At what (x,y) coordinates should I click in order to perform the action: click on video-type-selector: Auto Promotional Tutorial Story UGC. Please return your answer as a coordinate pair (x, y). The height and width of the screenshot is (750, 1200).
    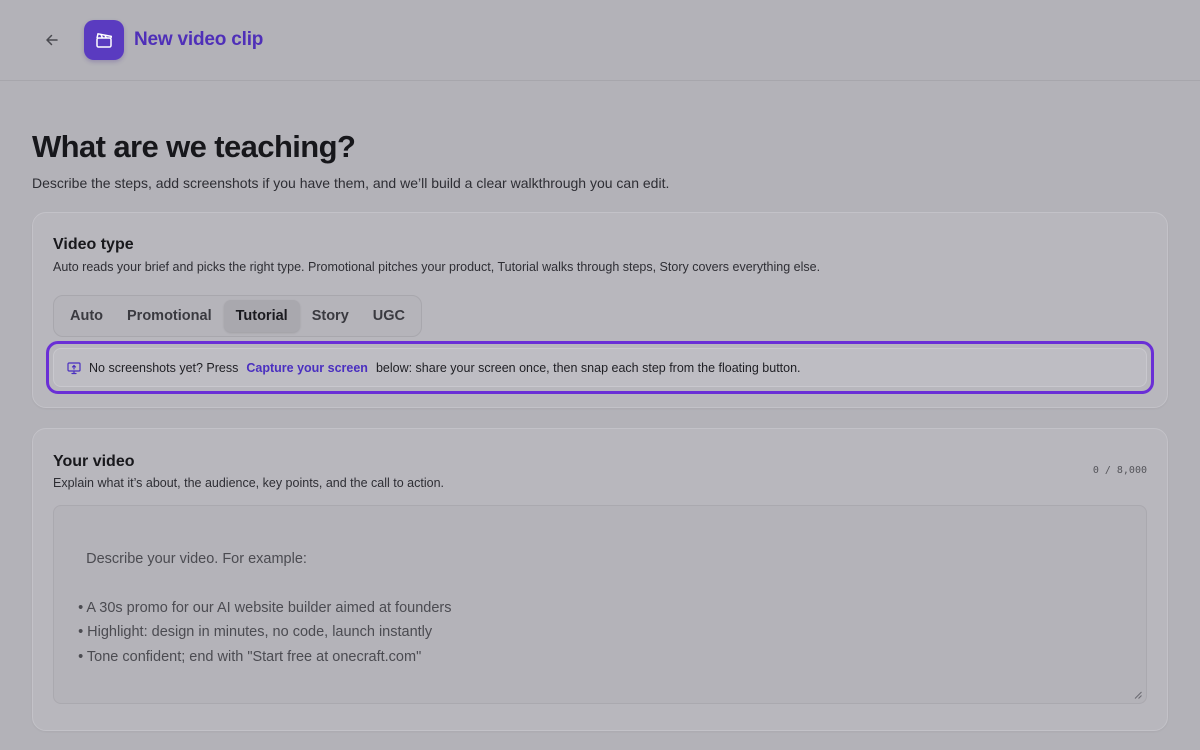
    Looking at the image, I should click on (238, 316).